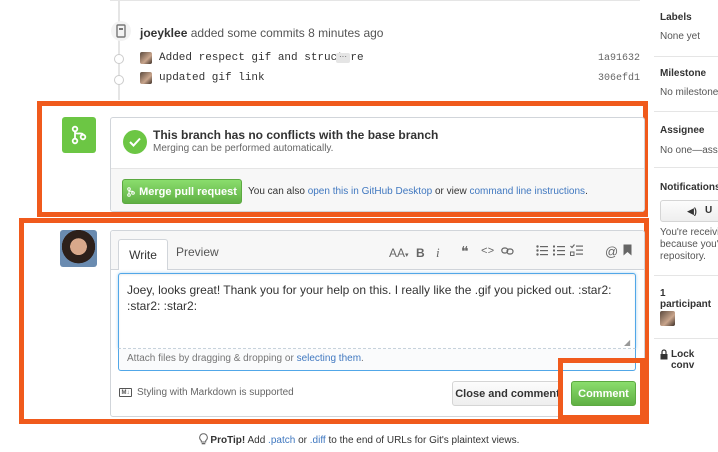  Describe the element at coordinates (689, 232) in the screenshot. I see `notification-reason: You're receivin` at that location.